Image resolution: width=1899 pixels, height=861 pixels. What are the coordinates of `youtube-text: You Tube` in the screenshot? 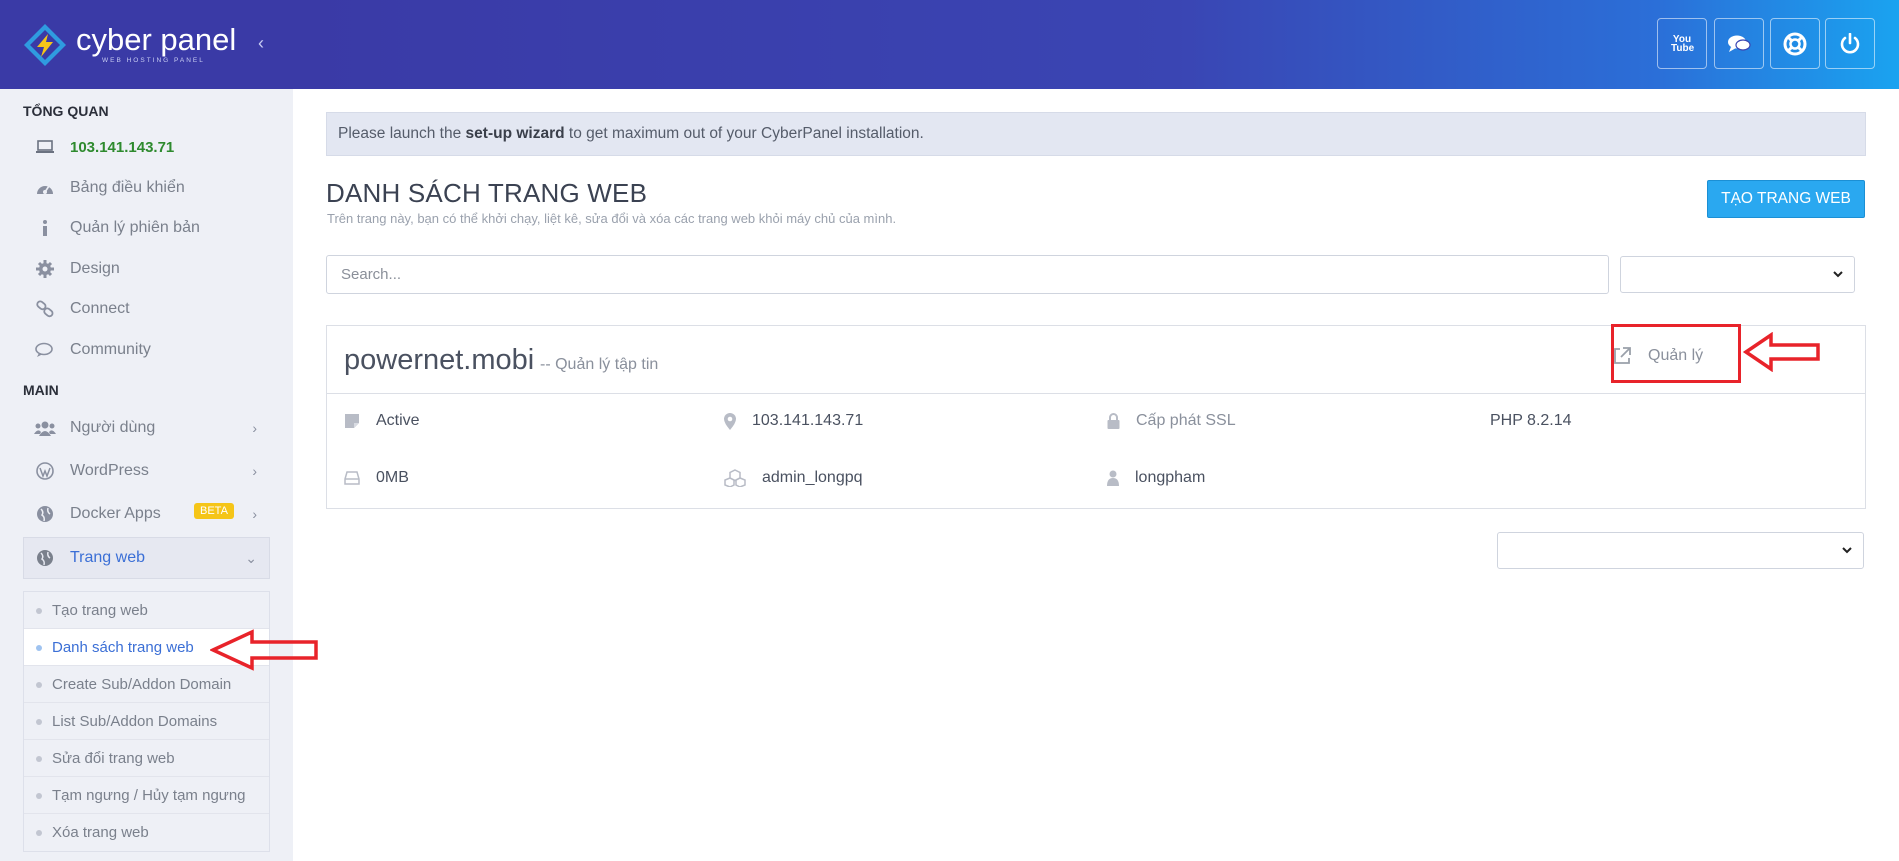 It's located at (1683, 43).